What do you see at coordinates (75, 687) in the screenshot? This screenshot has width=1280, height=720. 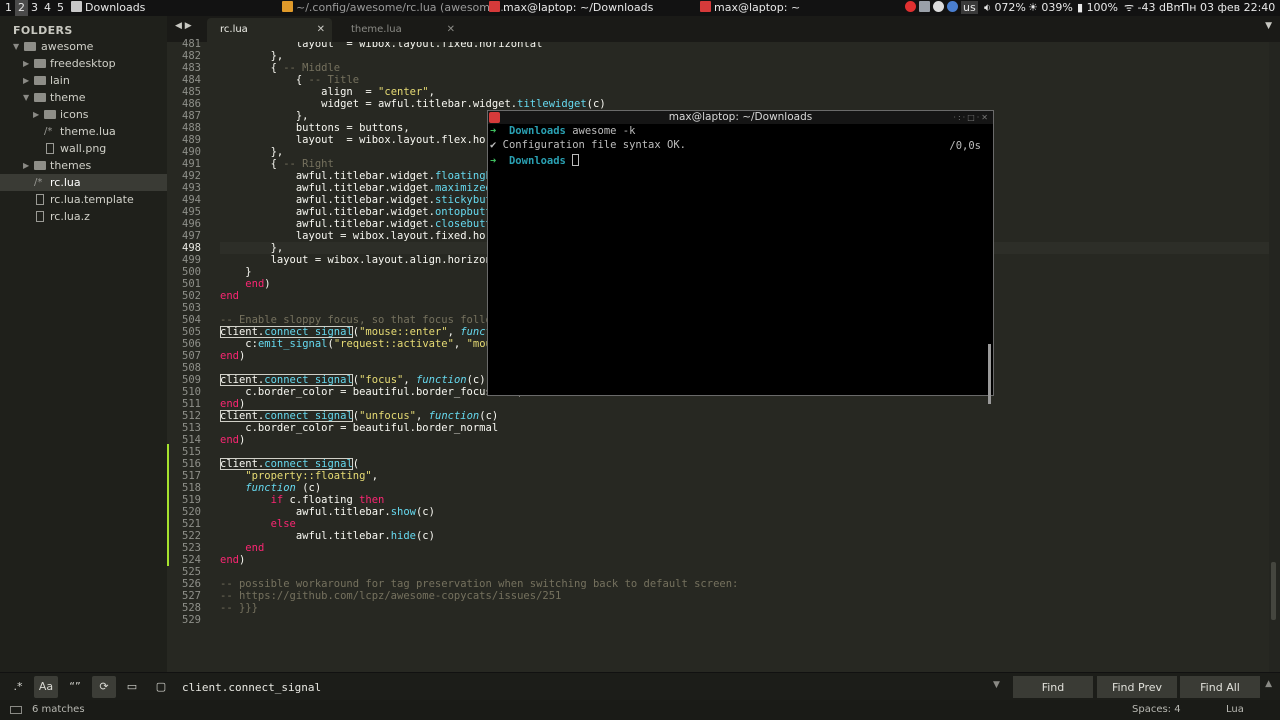 I see `whole-word-toggle: “”` at bounding box center [75, 687].